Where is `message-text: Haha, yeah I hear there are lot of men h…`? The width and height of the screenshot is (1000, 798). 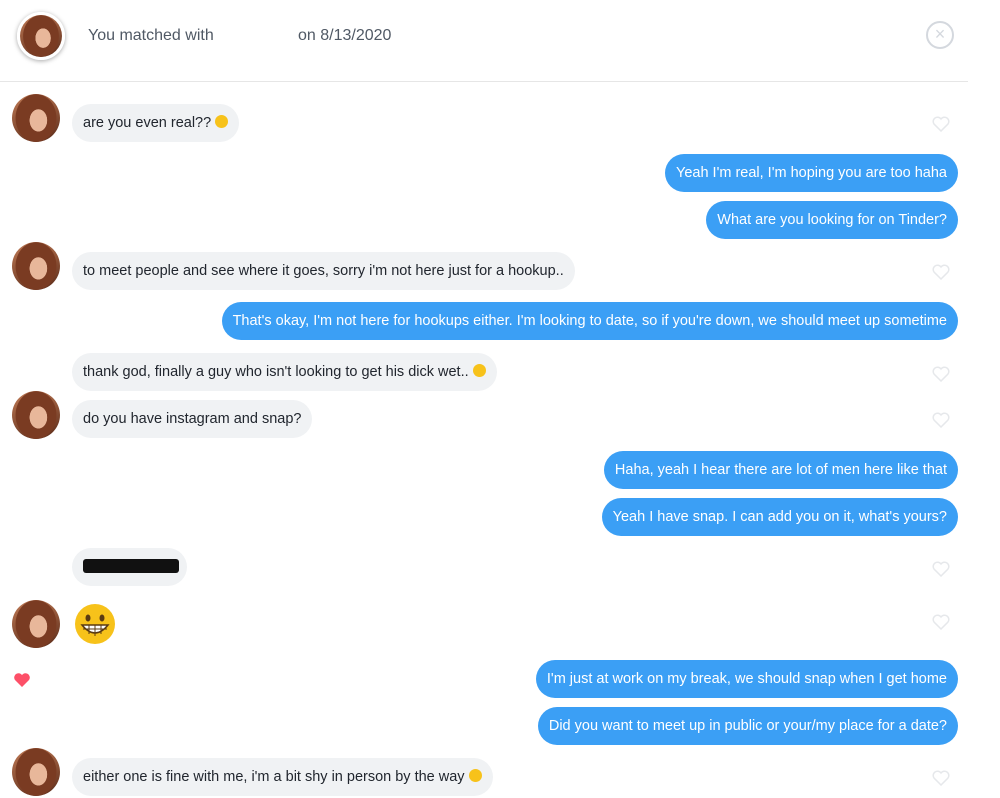 message-text: Haha, yeah I hear there are lot of men h… is located at coordinates (780, 470).